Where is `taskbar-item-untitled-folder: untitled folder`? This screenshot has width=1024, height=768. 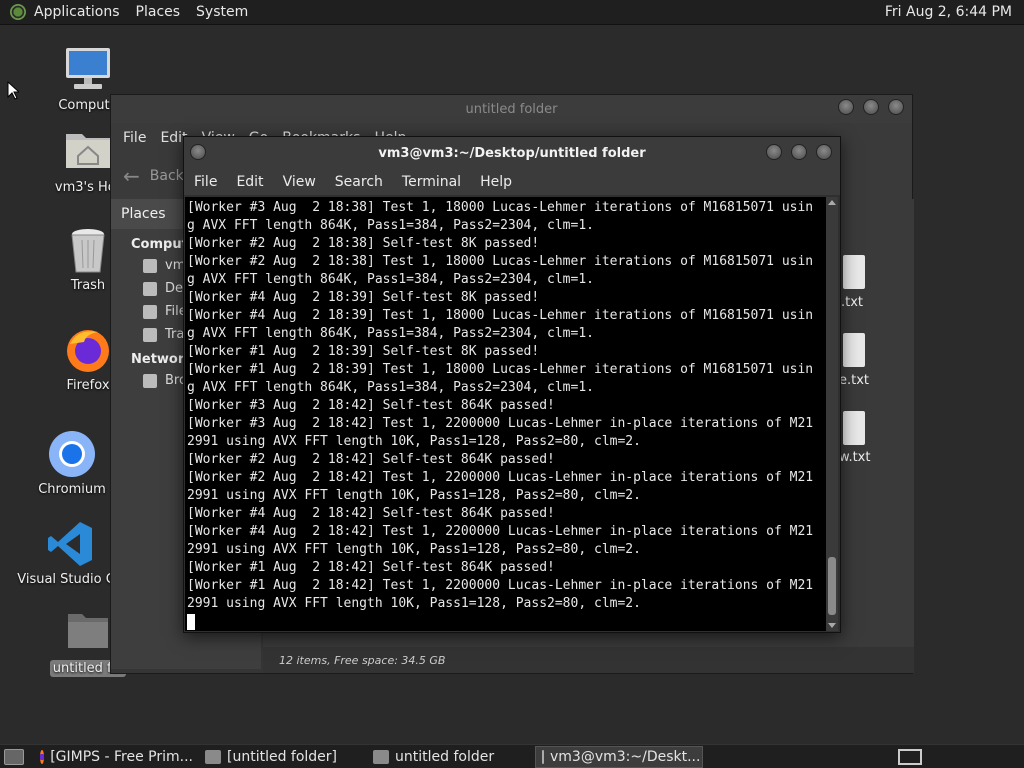 taskbar-item-untitled-folder: untitled folder is located at coordinates (451, 757).